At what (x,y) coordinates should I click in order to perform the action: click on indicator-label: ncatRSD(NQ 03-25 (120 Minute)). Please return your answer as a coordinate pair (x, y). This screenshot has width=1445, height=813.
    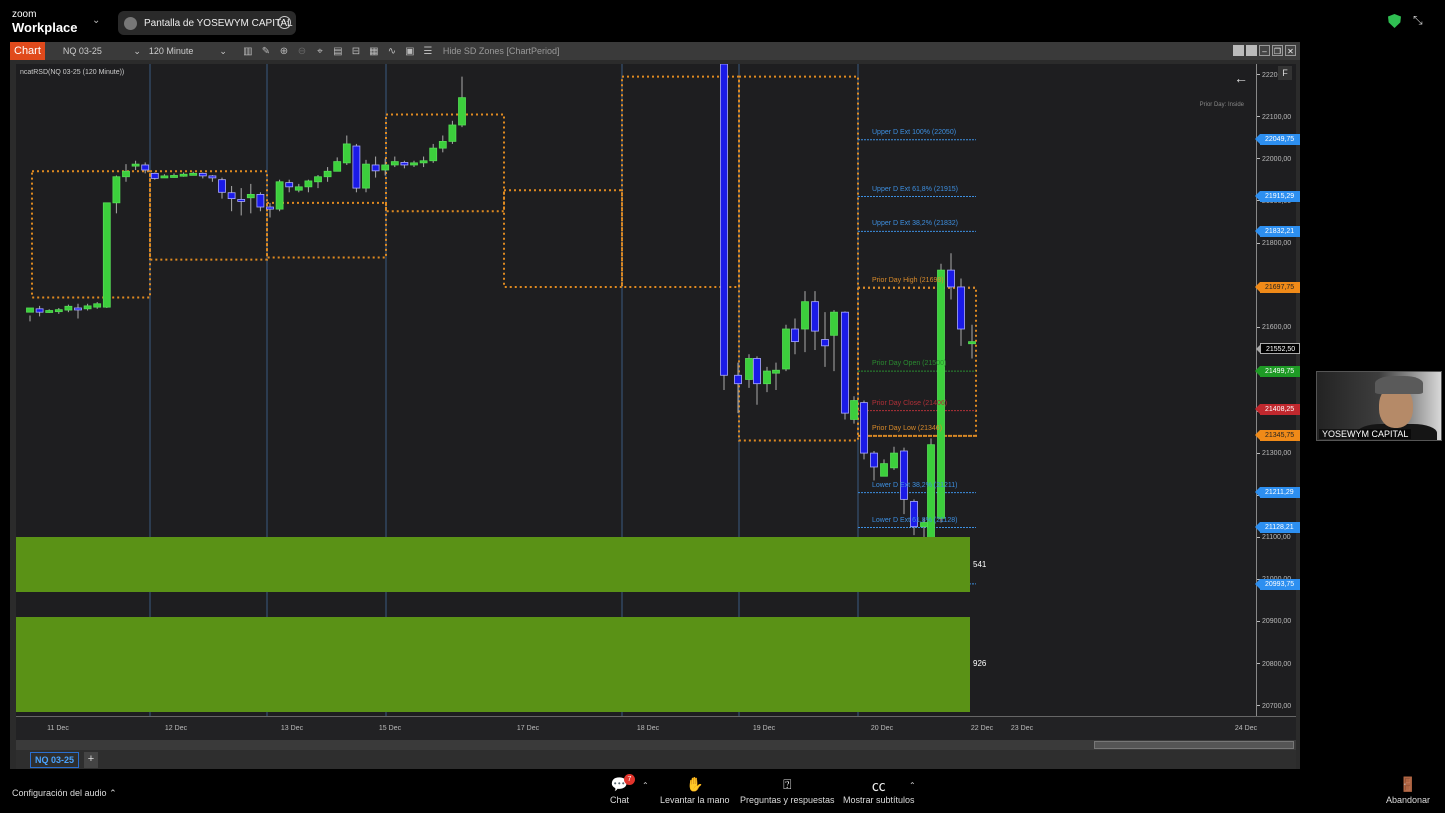
    Looking at the image, I should click on (72, 72).